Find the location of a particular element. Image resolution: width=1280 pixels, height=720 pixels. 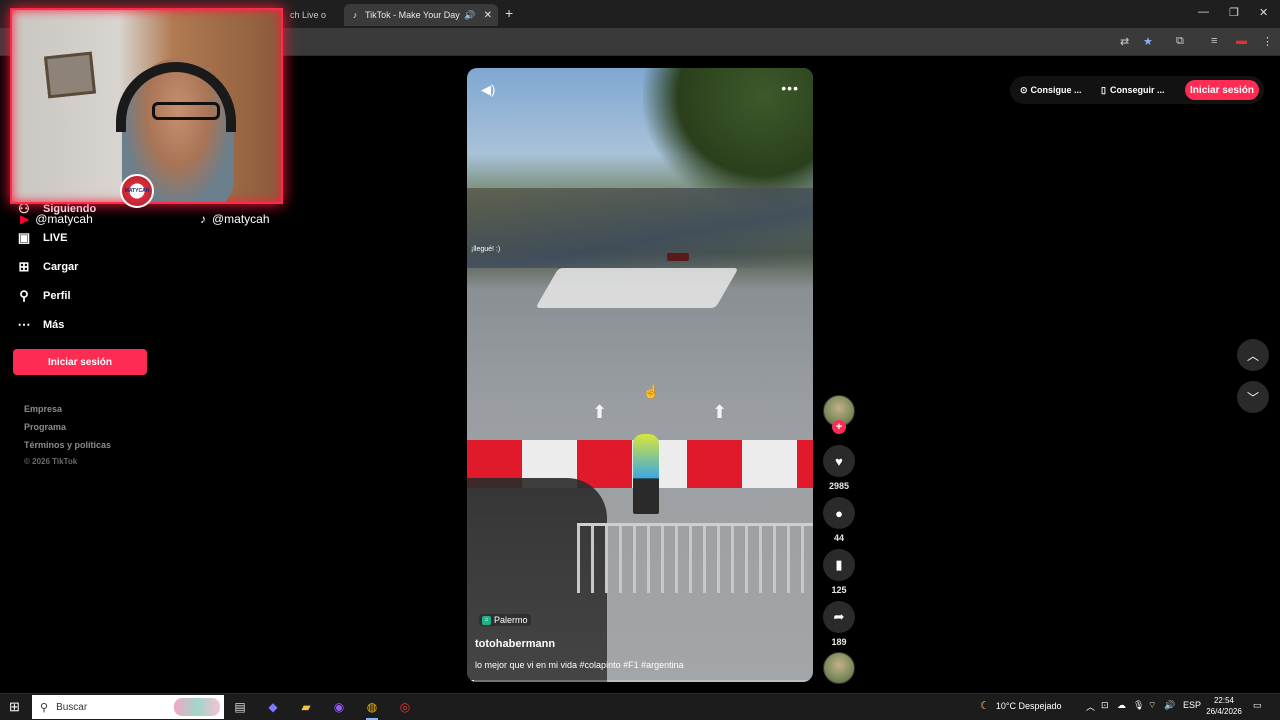

discord-icon: ◉ is located at coordinates (339, 707).